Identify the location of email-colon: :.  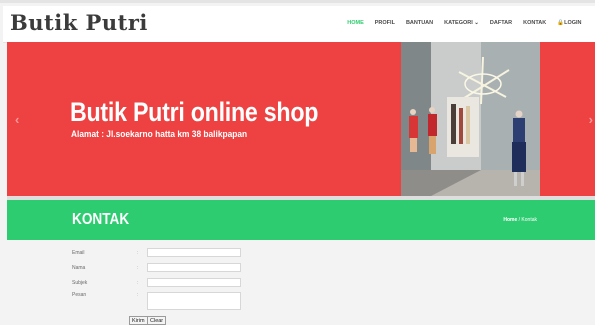
(138, 253).